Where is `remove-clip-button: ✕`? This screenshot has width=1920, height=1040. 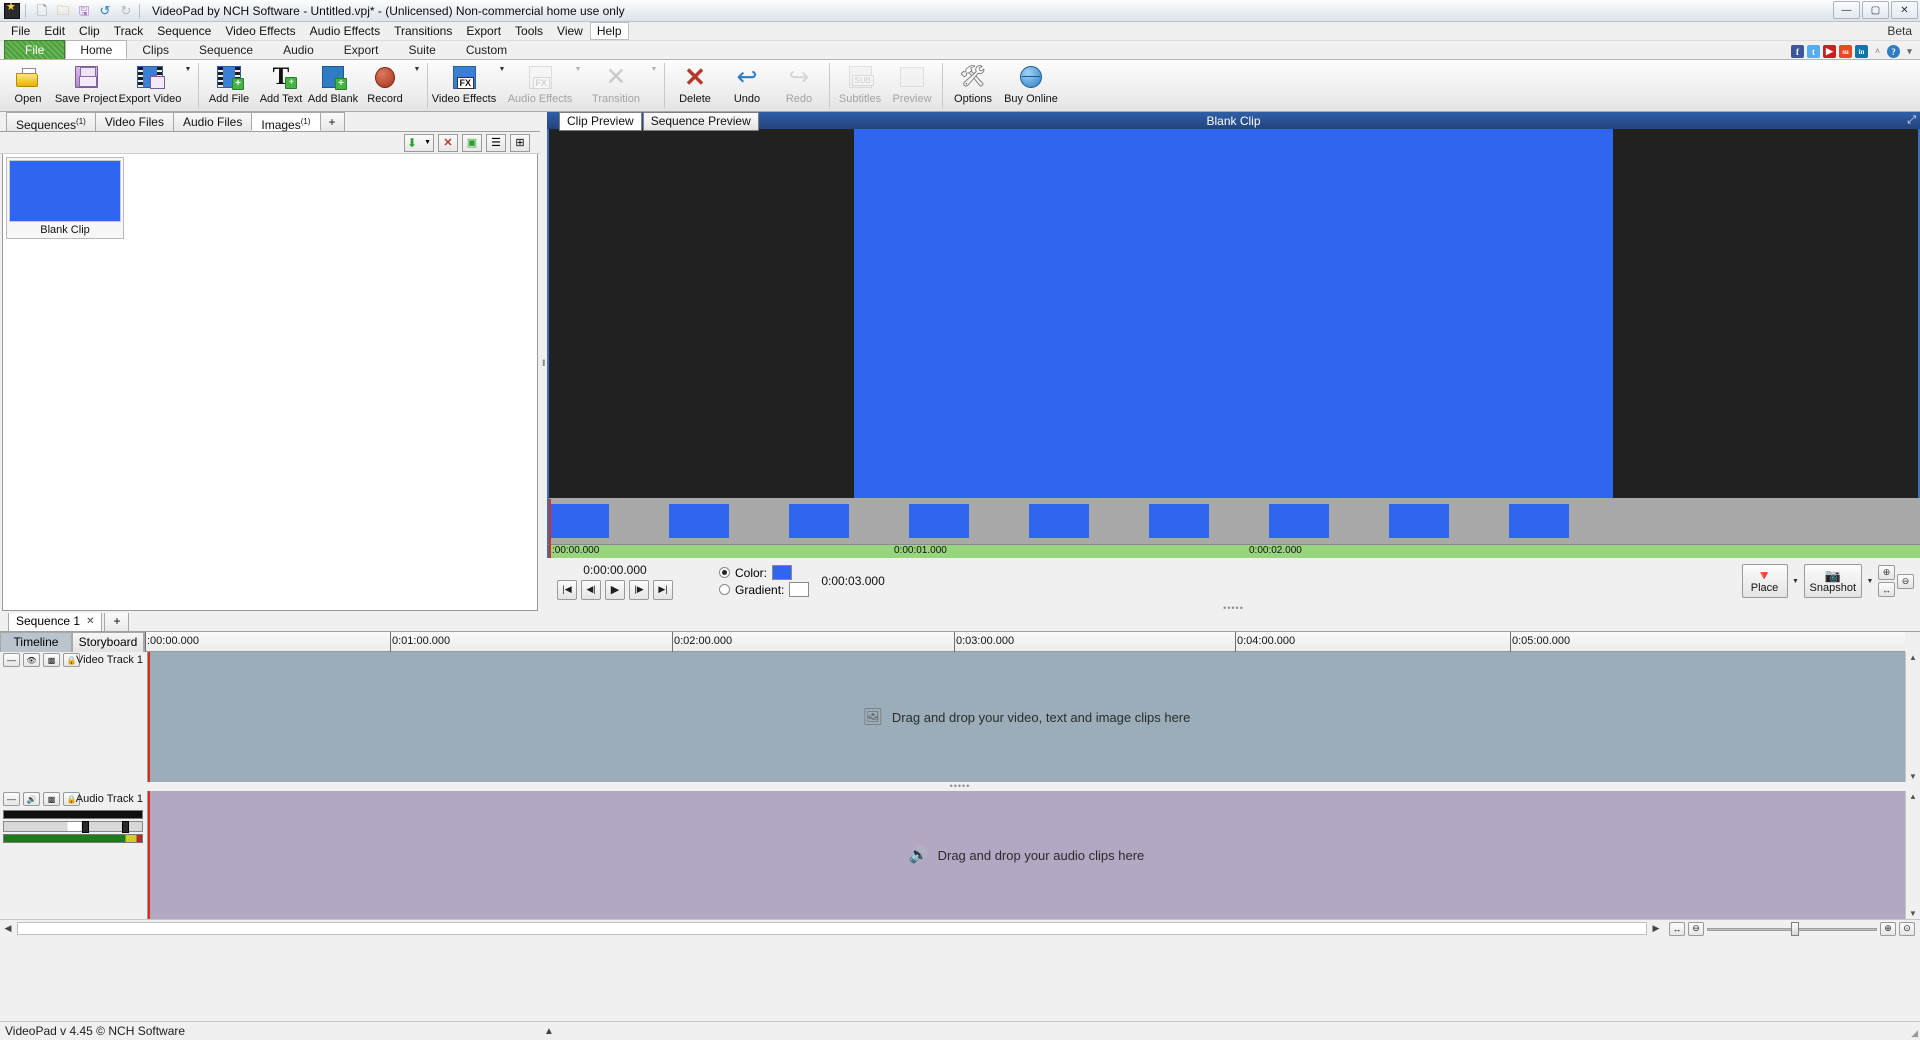 remove-clip-button: ✕ is located at coordinates (448, 142).